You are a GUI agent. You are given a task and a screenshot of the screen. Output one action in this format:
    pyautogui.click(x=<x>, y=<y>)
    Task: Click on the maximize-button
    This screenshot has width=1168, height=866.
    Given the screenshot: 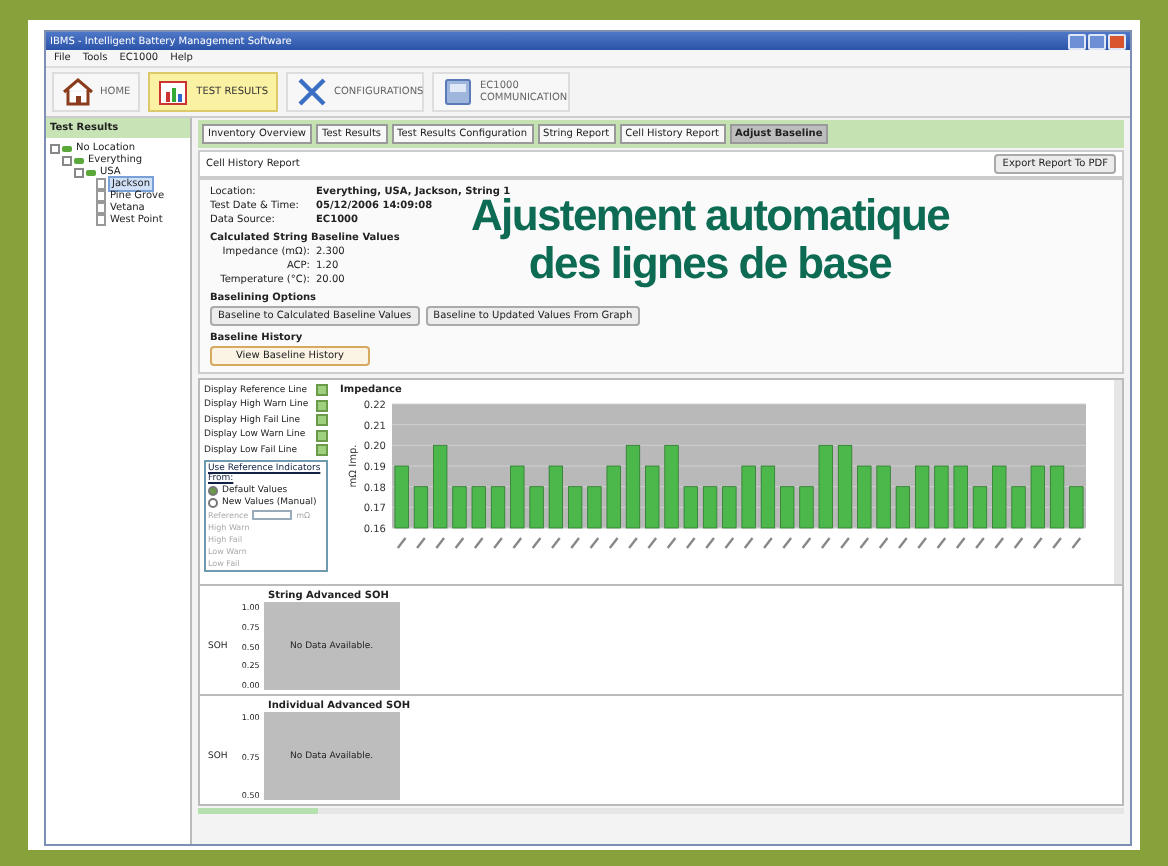 What is the action you would take?
    pyautogui.click(x=1097, y=41)
    